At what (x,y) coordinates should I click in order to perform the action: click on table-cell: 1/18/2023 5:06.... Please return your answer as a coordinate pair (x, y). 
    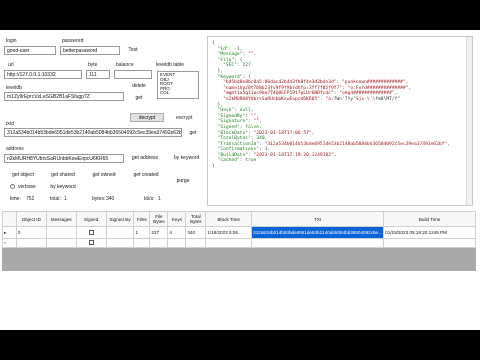
    Looking at the image, I should click on (229, 232).